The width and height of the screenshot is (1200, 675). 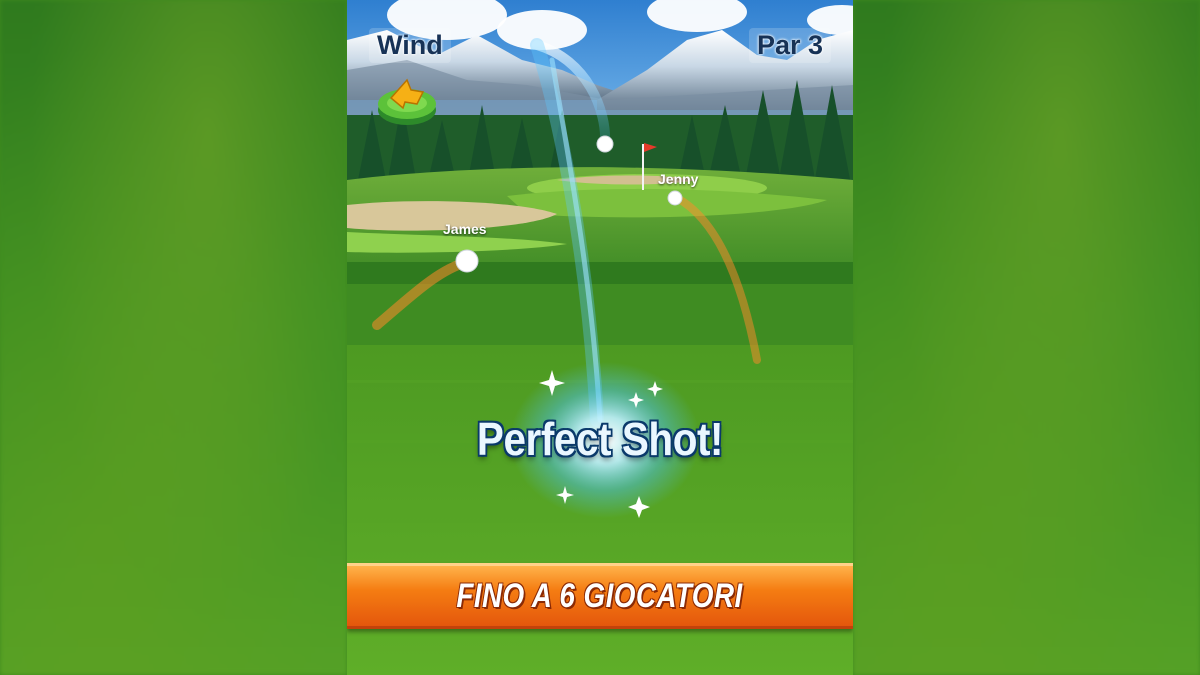 I want to click on promo-banner-text: FINO A 6 GIOCATORI, so click(x=600, y=595).